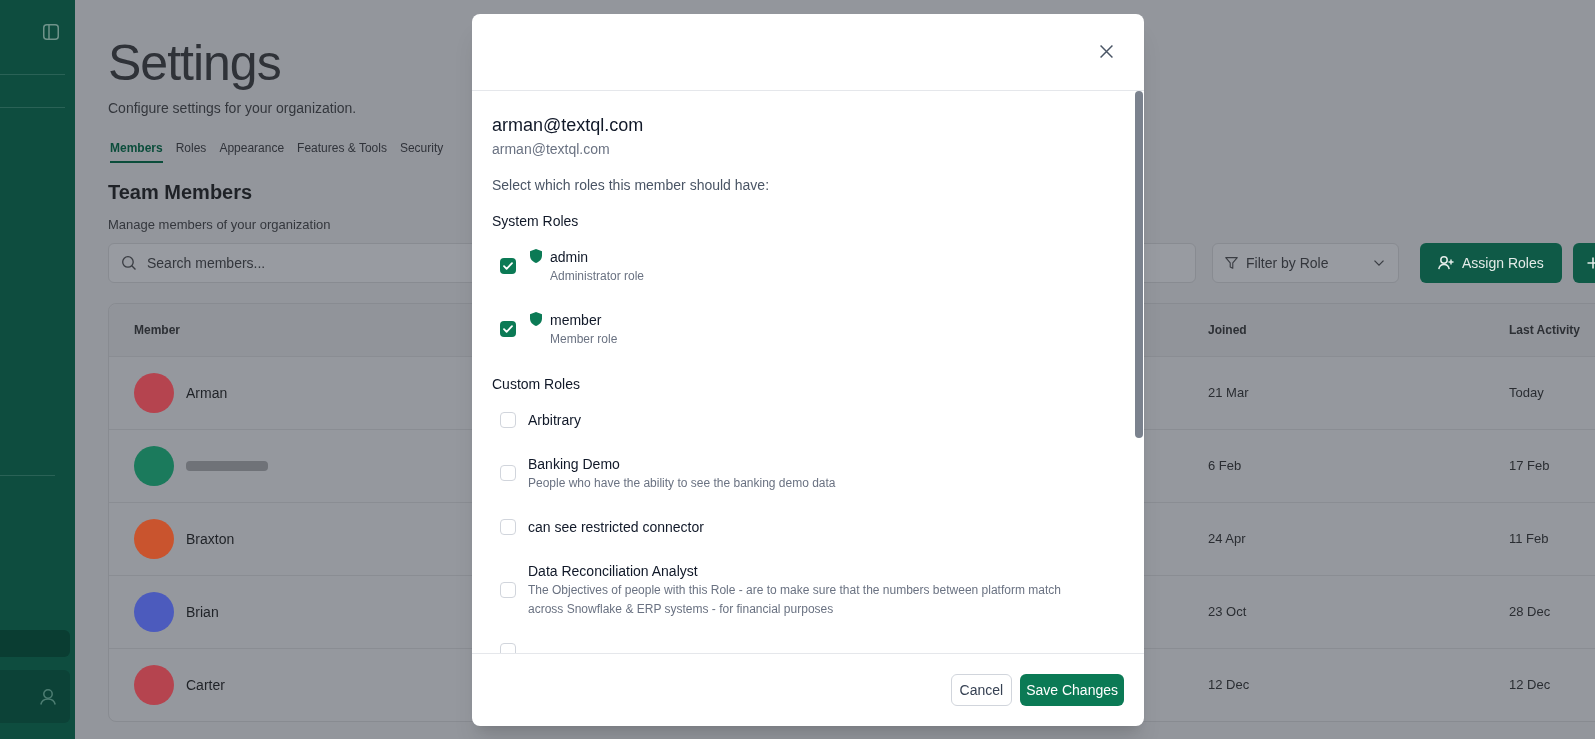  I want to click on role-description: People who have the ability to see the banking demo data, so click(682, 483).